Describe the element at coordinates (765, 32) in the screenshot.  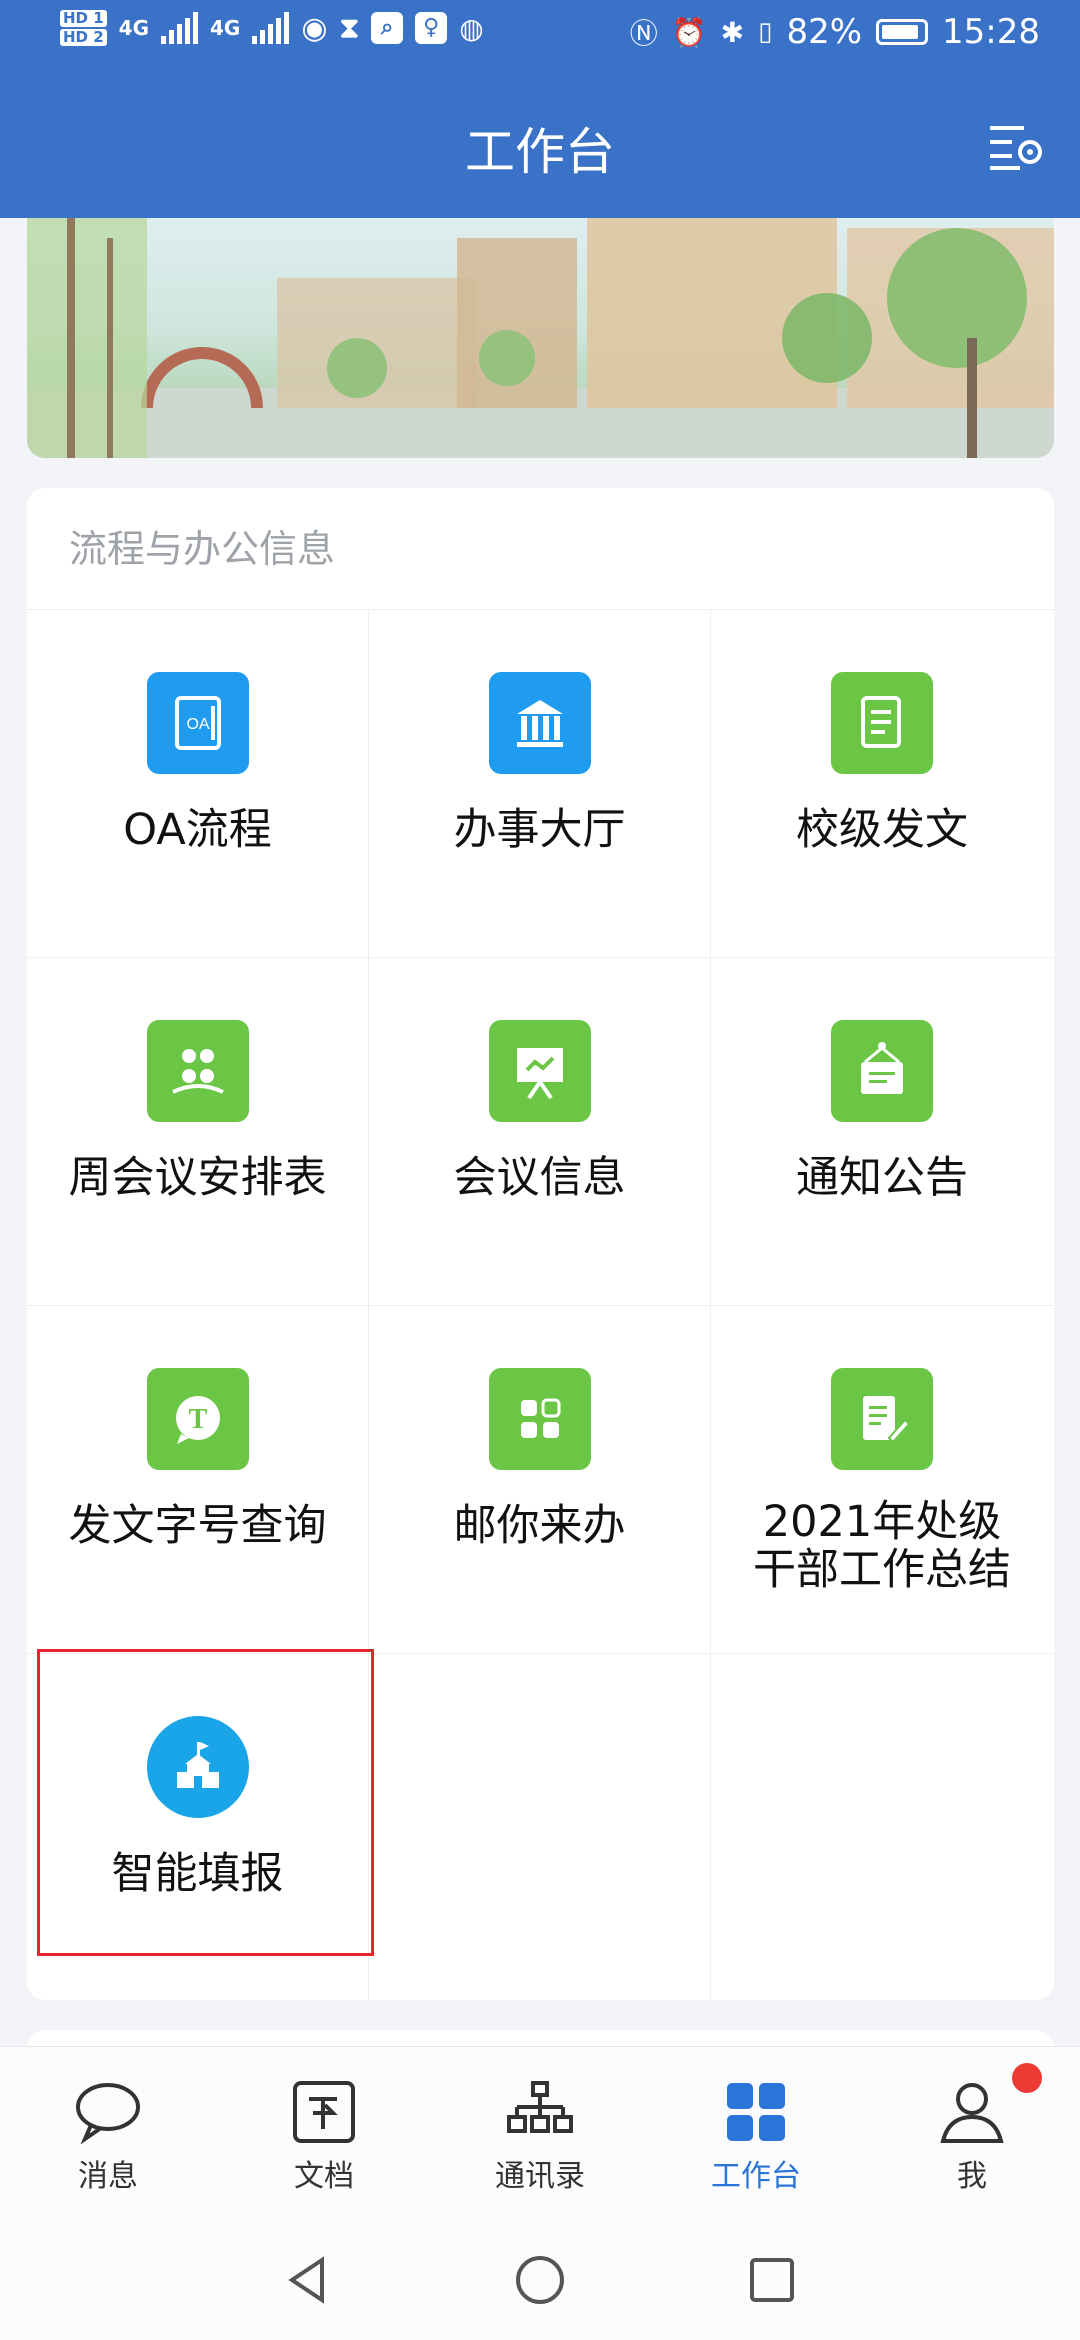
I see `vibrate-icon: ▯` at that location.